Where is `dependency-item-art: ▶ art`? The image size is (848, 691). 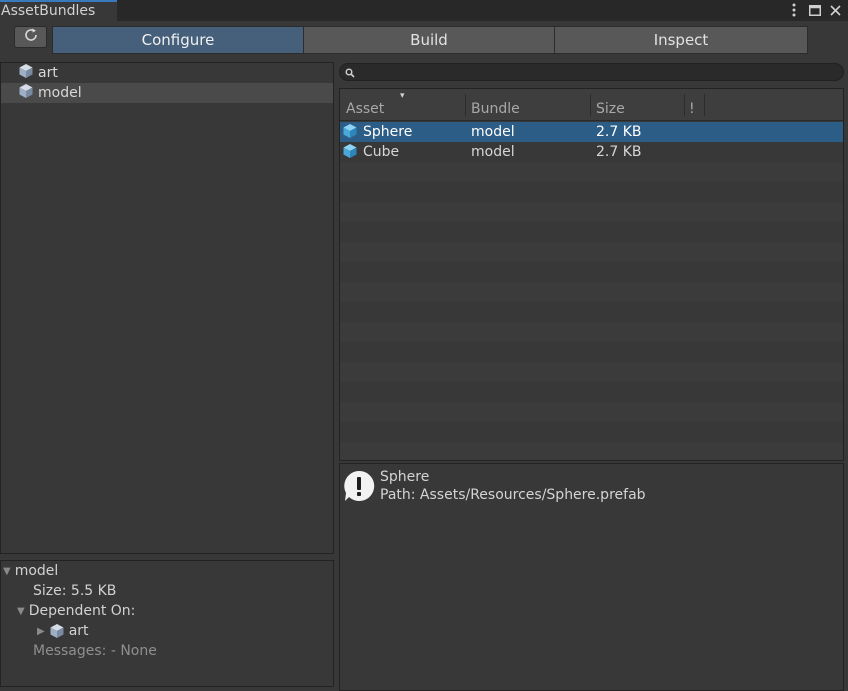
dependency-item-art: ▶ art is located at coordinates (63, 631).